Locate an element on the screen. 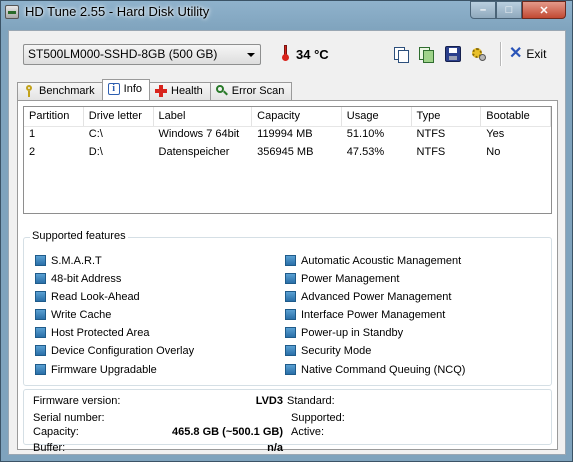 The image size is (573, 462). feature-label: Firmware Upgradable is located at coordinates (104, 369).